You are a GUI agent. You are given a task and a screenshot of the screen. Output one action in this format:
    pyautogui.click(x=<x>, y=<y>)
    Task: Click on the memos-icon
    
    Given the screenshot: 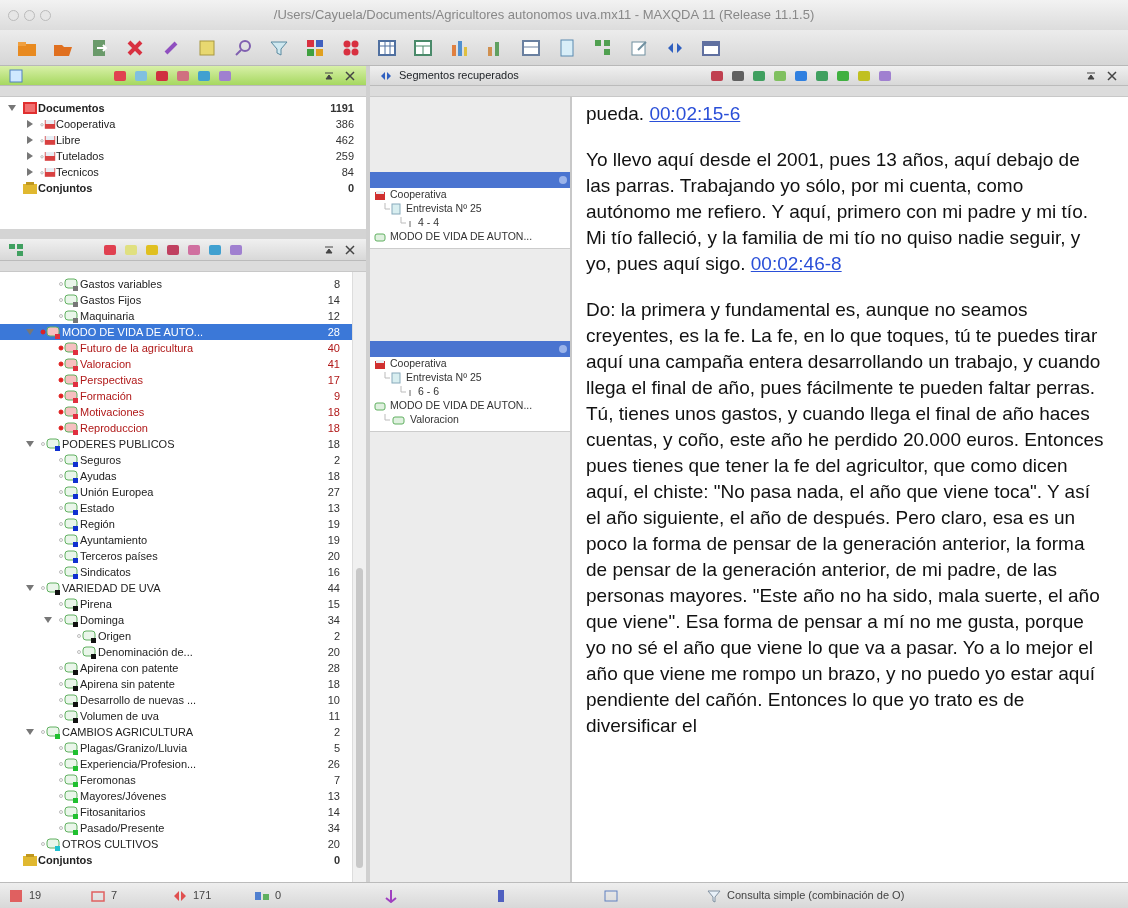 What is the action you would take?
    pyautogui.click(x=98, y=895)
    